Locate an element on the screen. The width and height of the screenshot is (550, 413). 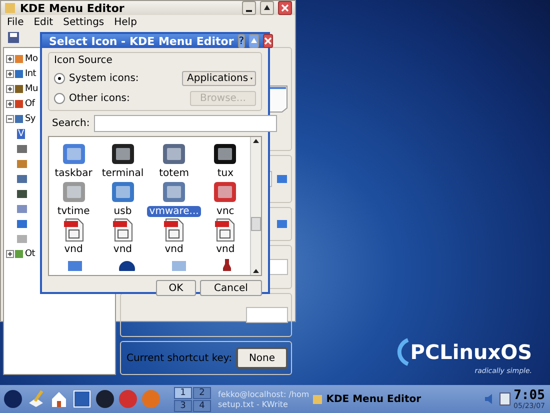
shortcut-button: None is located at coordinates (262, 358).